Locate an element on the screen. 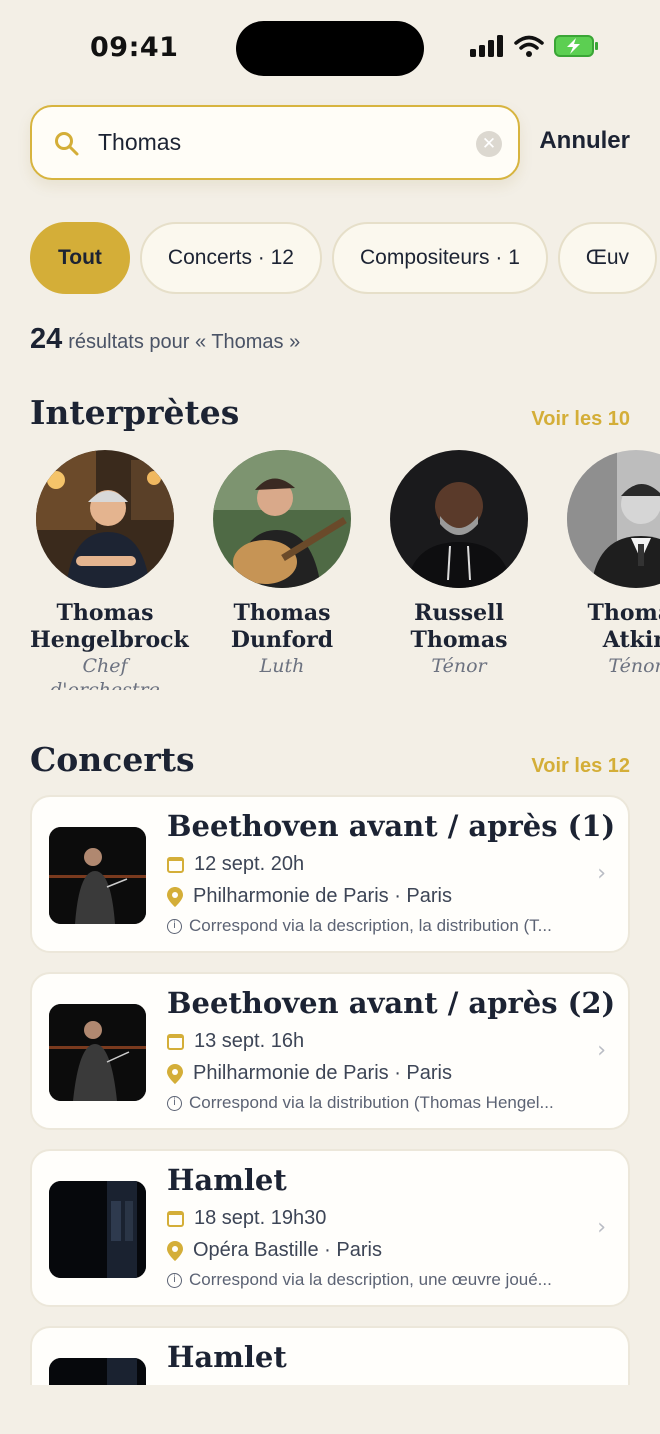 The width and height of the screenshot is (660, 1434). concert-date-line: 12 sept. 20h is located at coordinates (235, 864).